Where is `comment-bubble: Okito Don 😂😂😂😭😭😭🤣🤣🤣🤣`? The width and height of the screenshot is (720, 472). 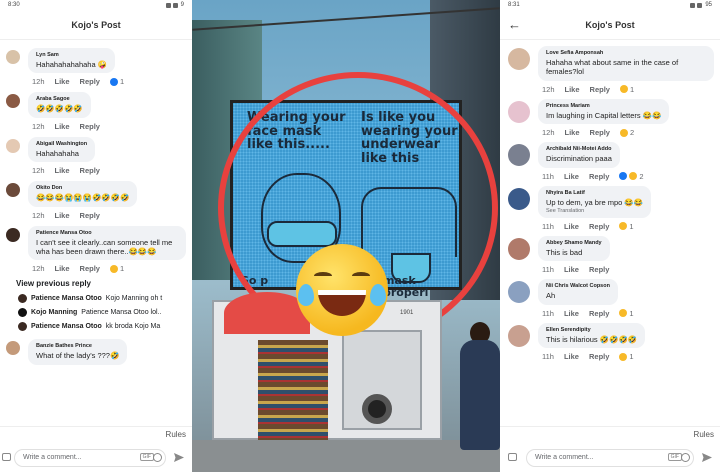
comment-bubble: Okito Don 😂😂😂😭😭😭🤣🤣🤣🤣 is located at coordinates (83, 194).